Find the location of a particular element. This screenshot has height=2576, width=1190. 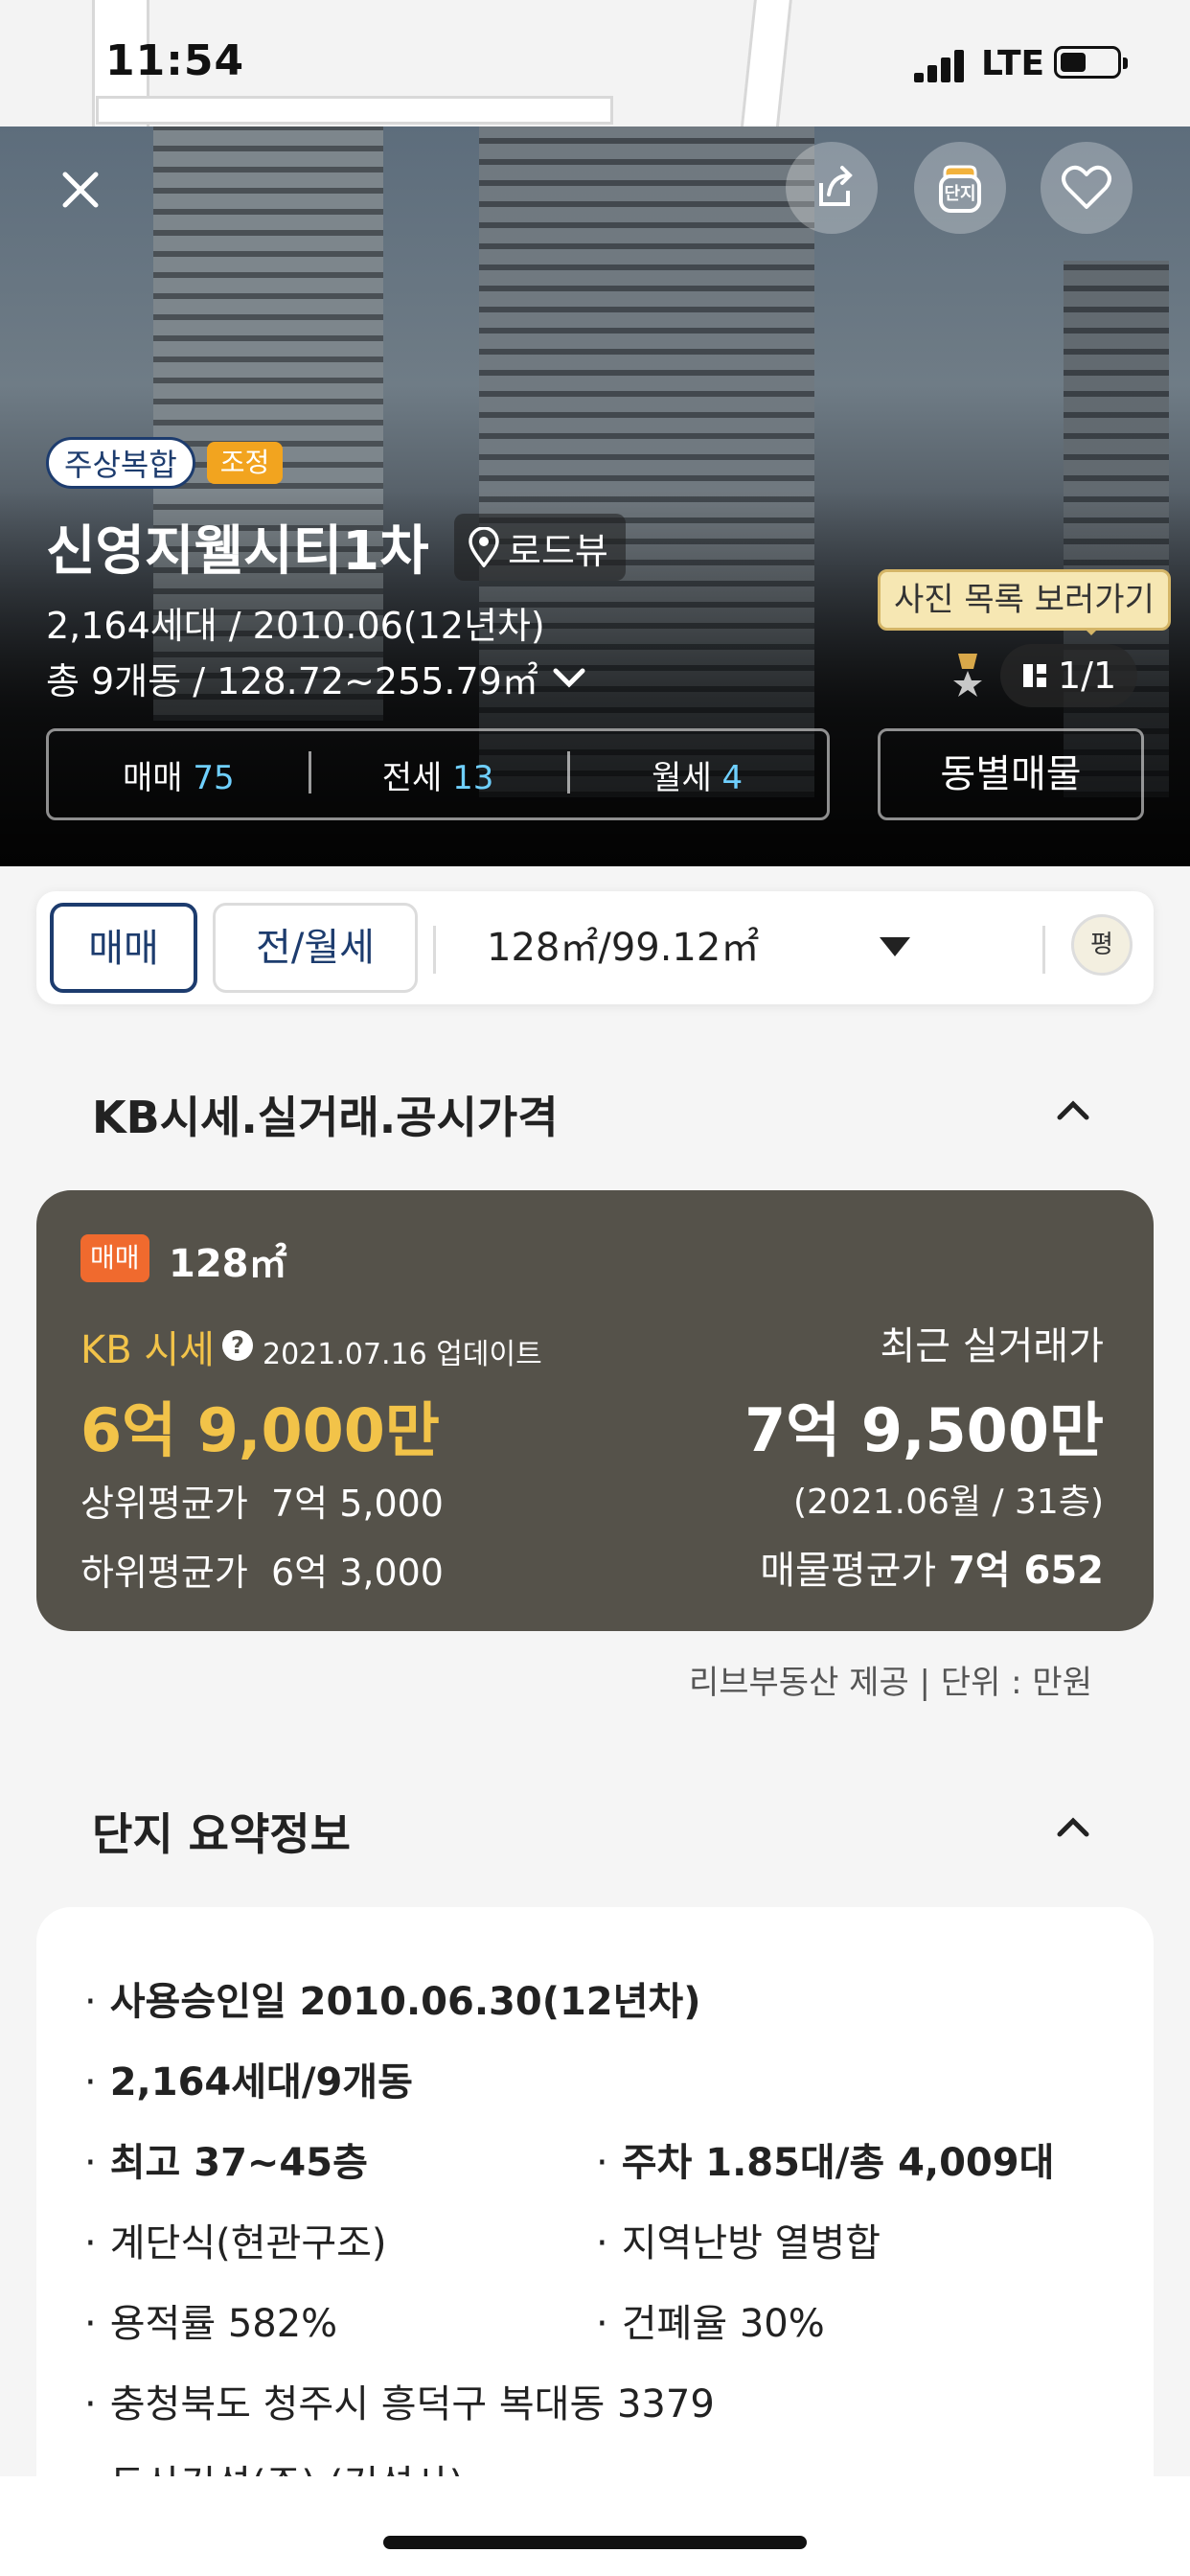

heart-icon is located at coordinates (1087, 187).